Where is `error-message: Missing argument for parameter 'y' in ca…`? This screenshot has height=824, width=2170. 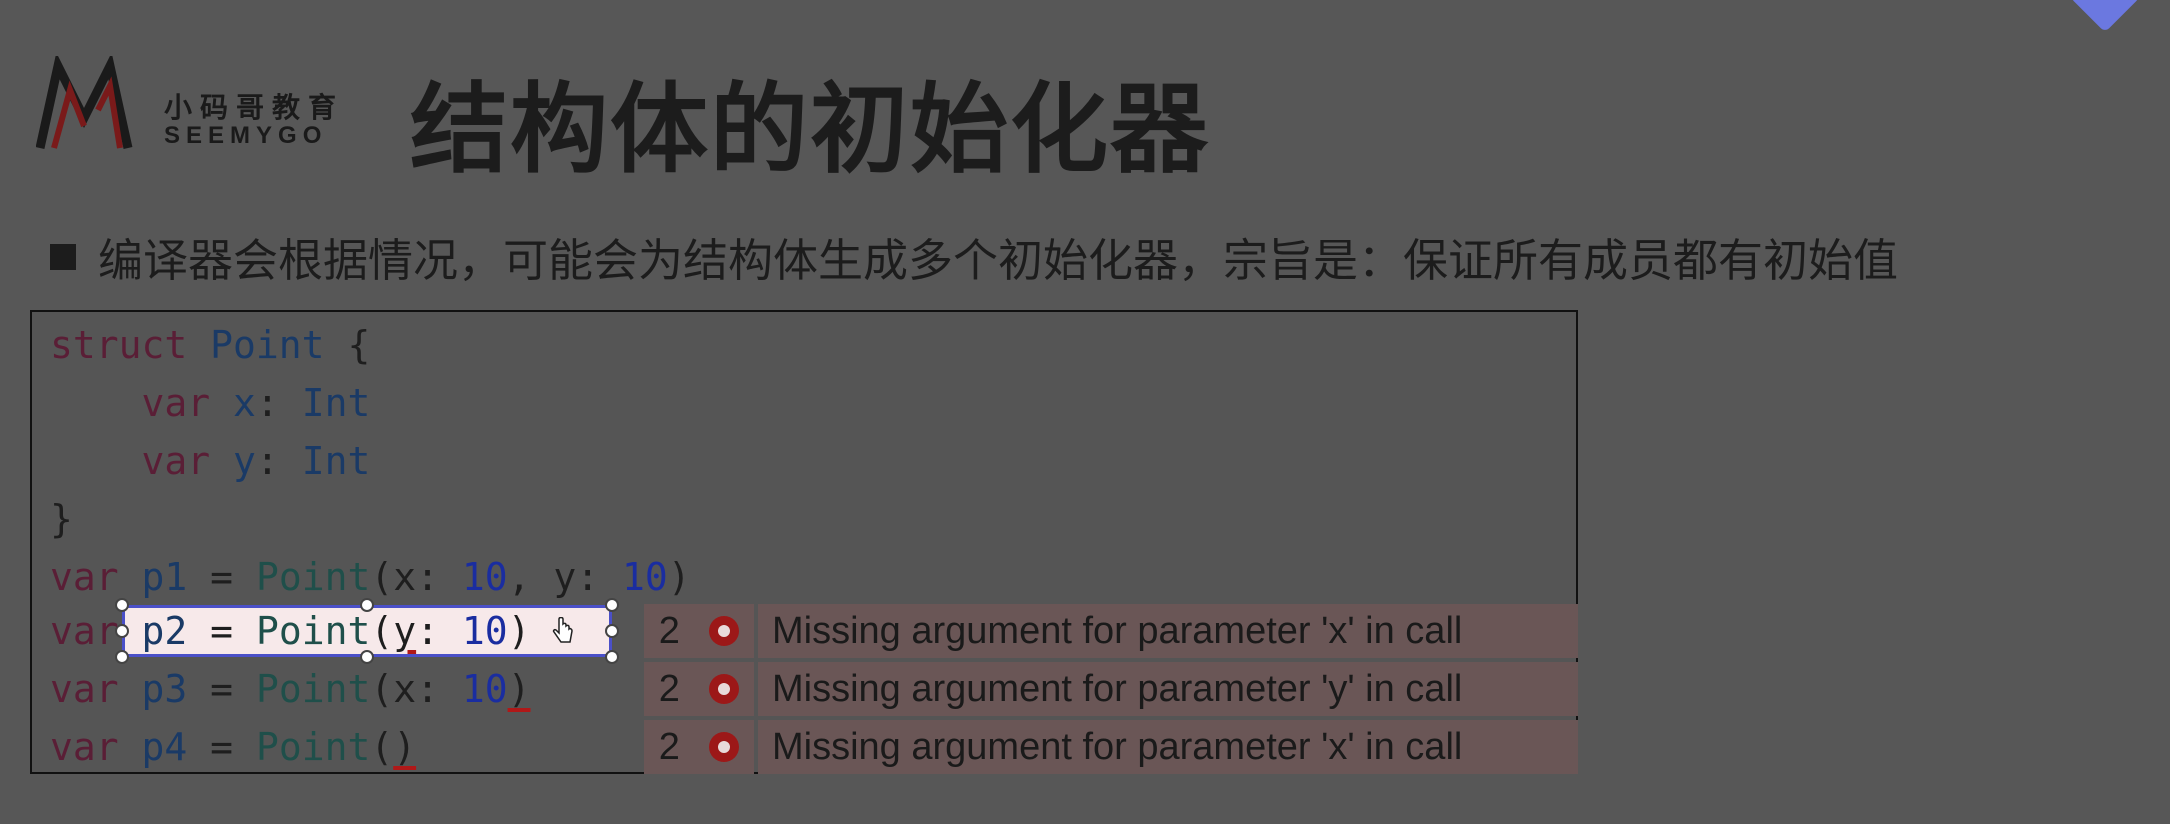
error-message: Missing argument for parameter 'y' in ca… is located at coordinates (1168, 689).